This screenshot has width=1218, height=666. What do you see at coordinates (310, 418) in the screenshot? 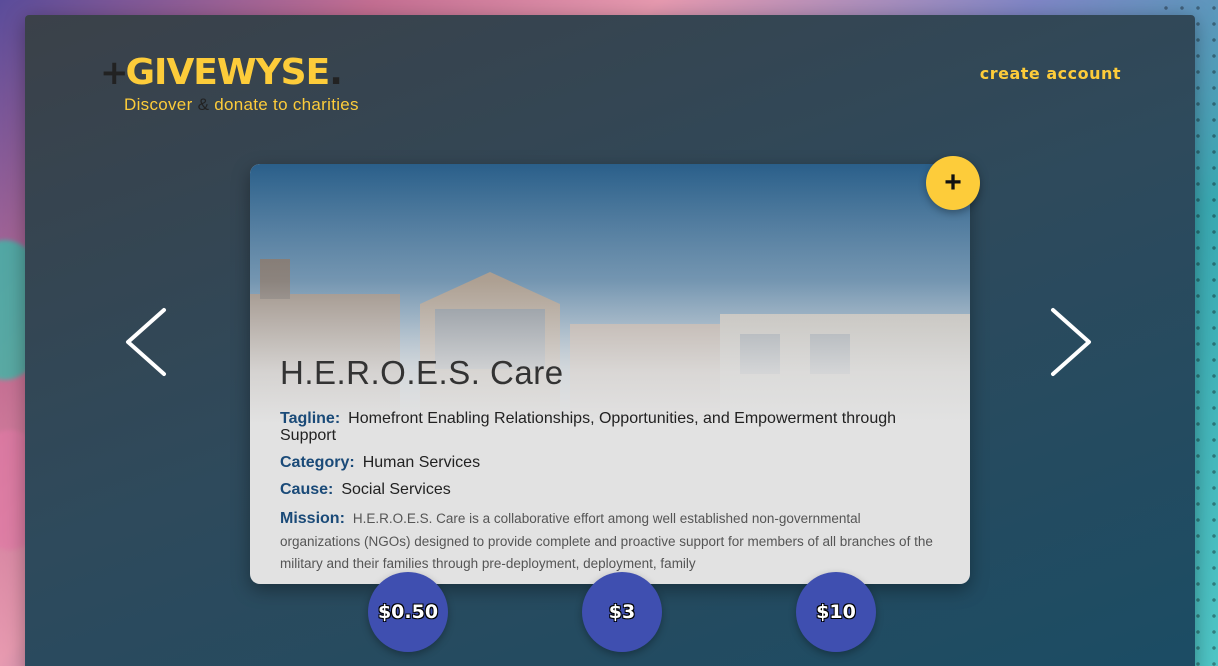
I see `tagline-label: Tagline:` at bounding box center [310, 418].